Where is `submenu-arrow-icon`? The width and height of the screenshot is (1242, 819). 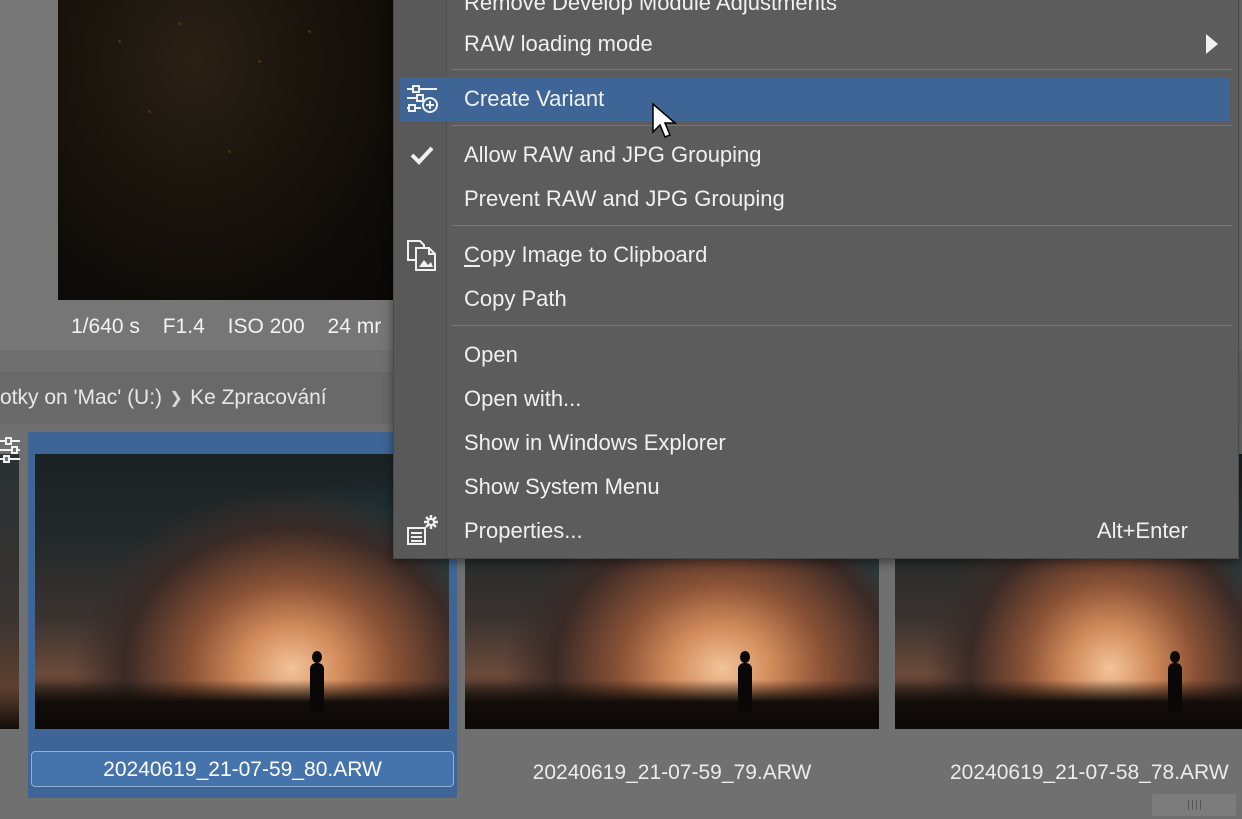
submenu-arrow-icon is located at coordinates (1212, 44).